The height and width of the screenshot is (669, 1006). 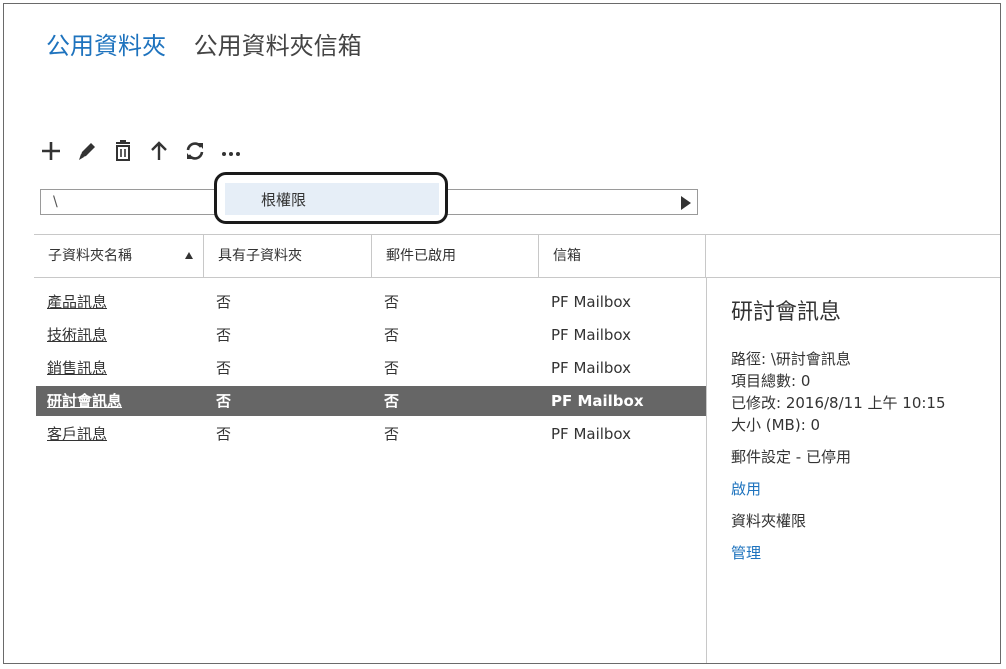 I want to click on menu-item-root-permissions: 根權限, so click(x=332, y=199).